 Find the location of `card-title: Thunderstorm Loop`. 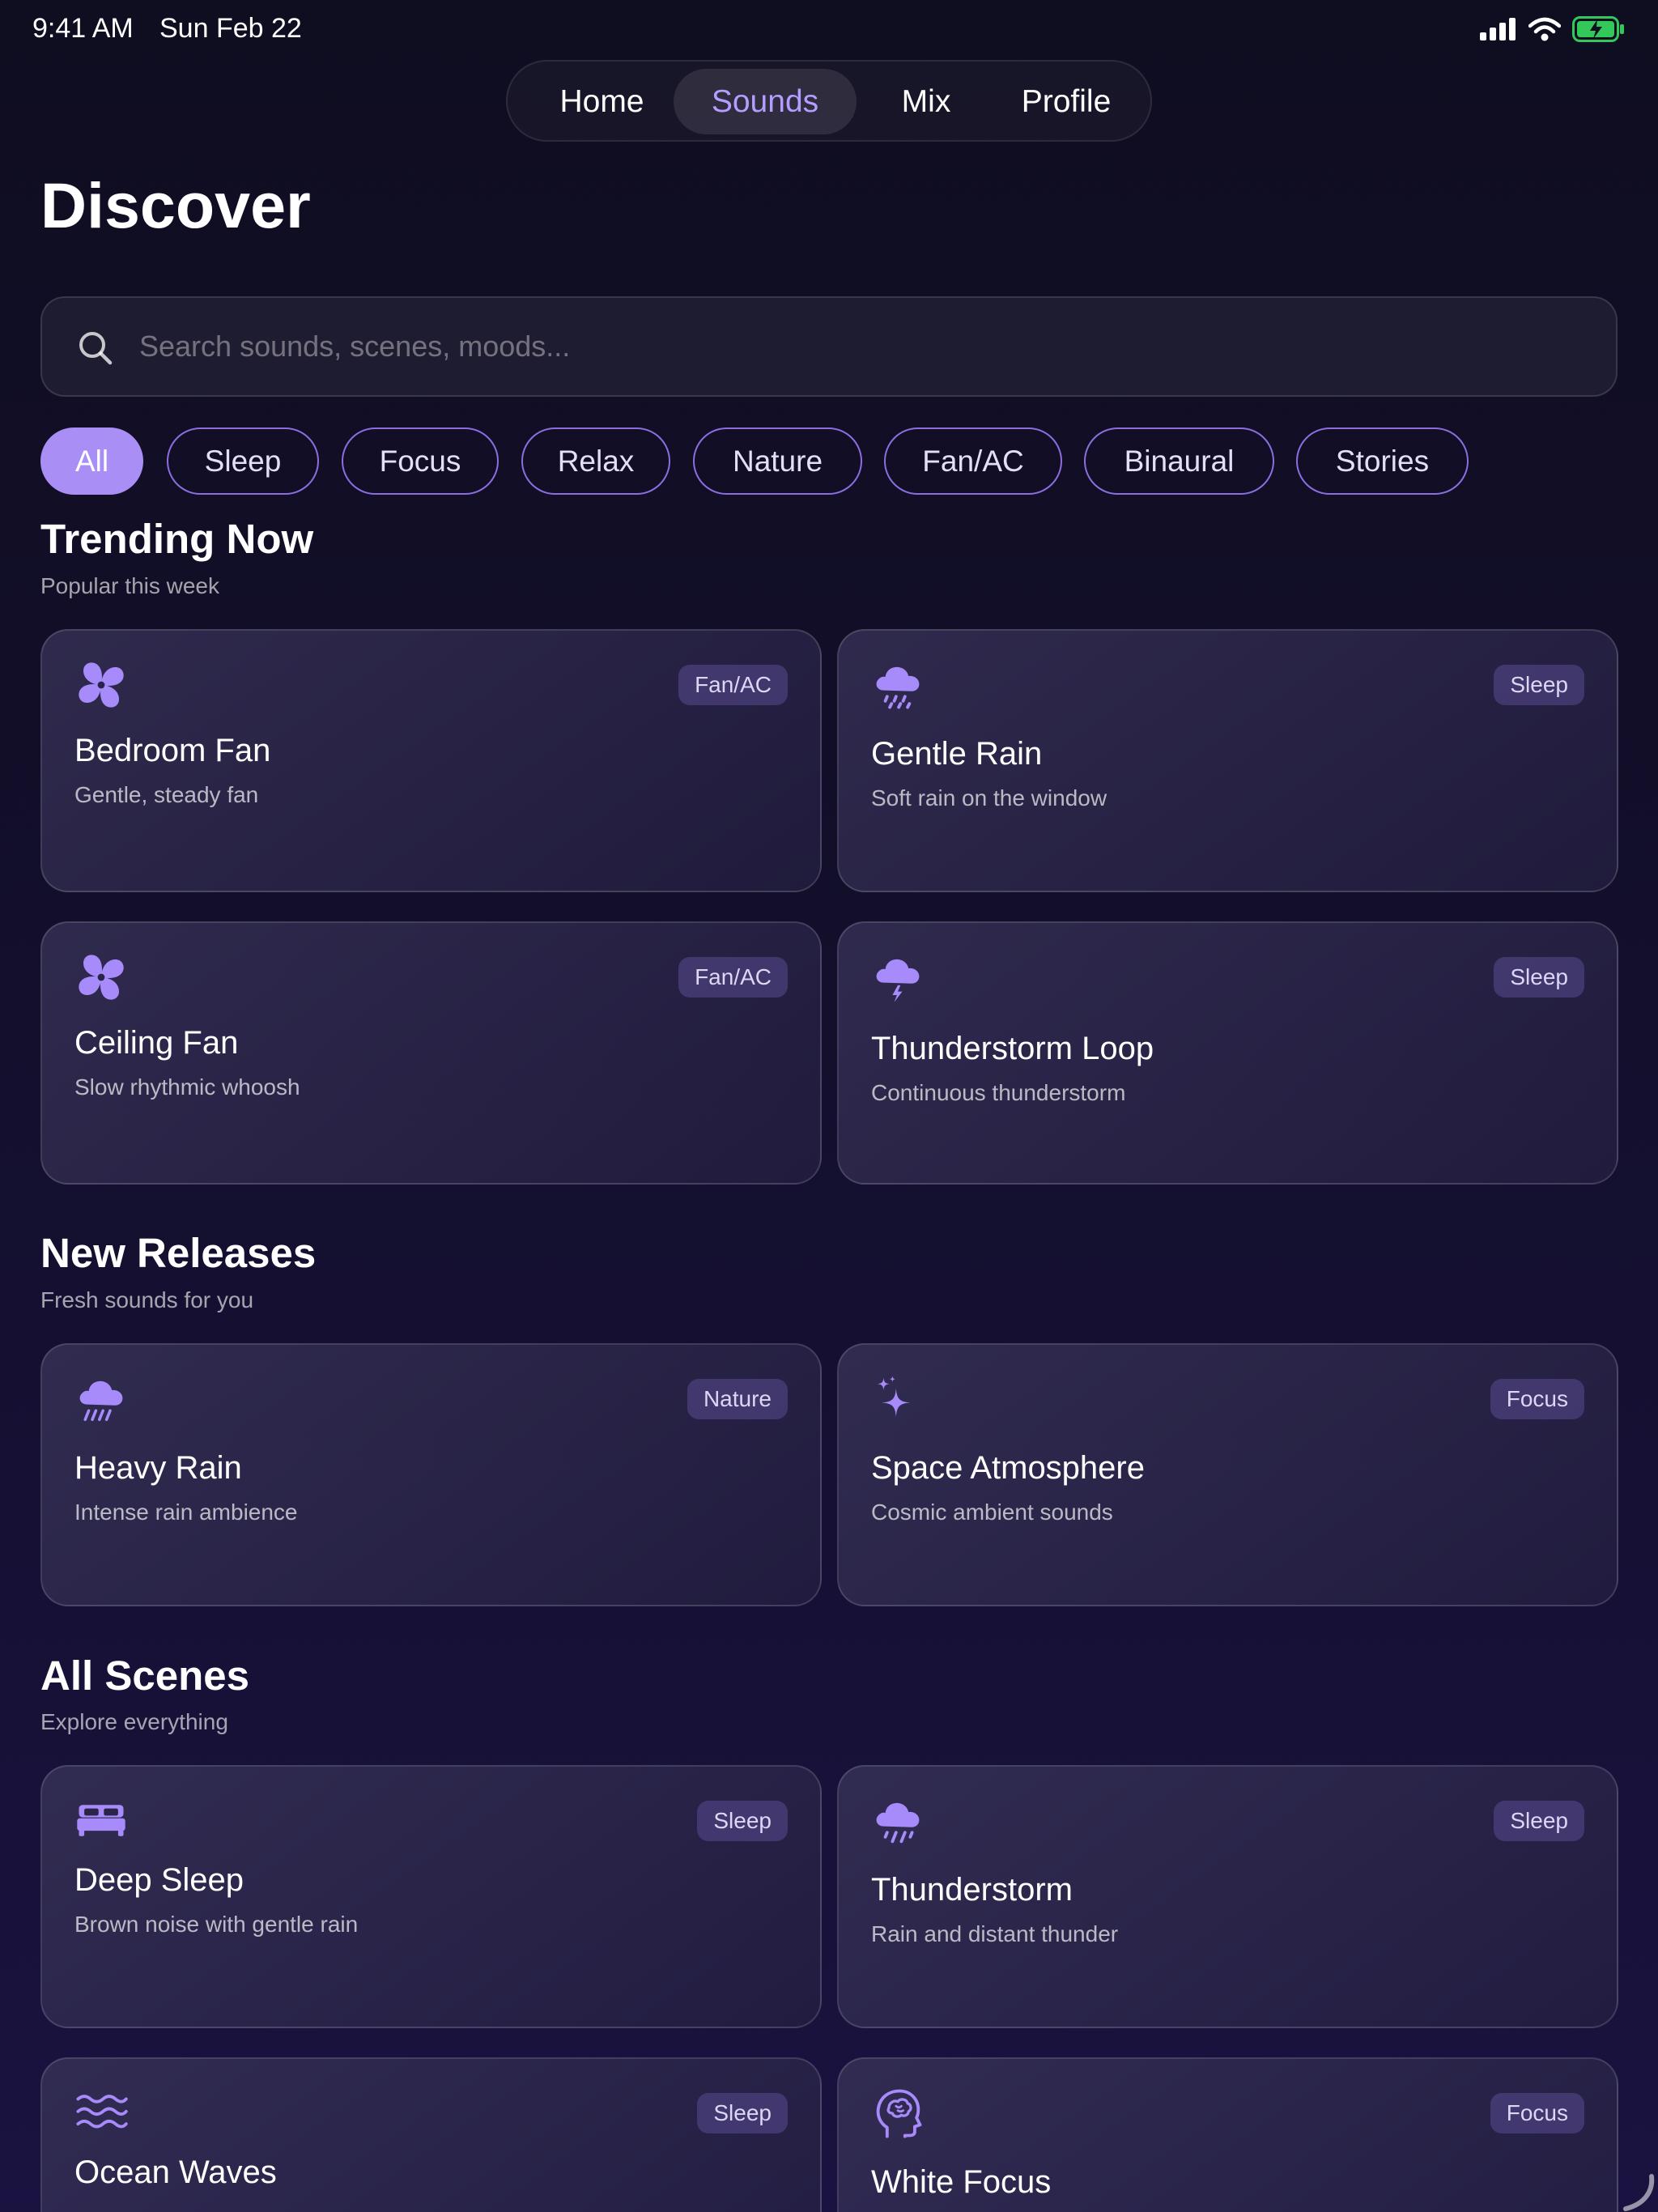

card-title: Thunderstorm Loop is located at coordinates (1012, 1048).